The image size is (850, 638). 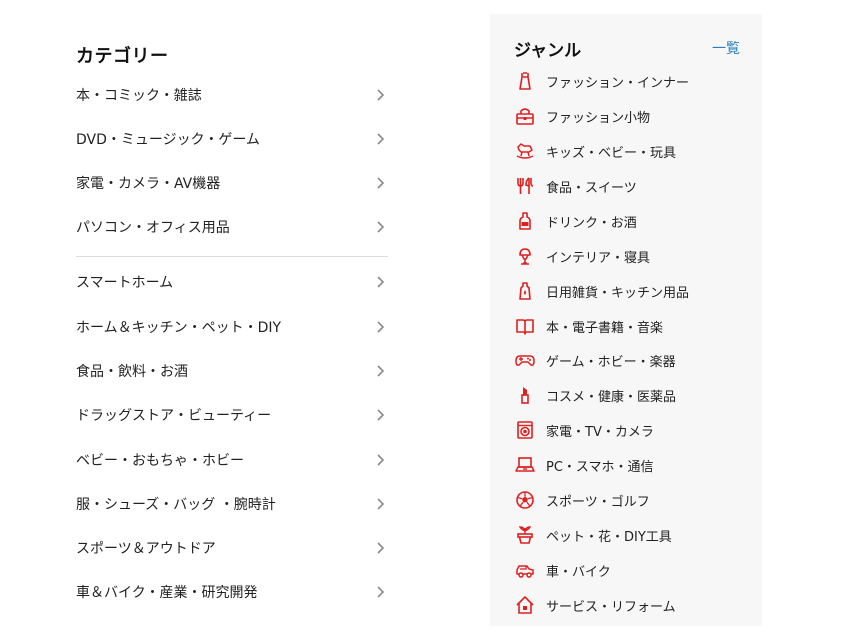 I want to click on genre-item-fashion-inner: ファッション・インナー, so click(x=634, y=81).